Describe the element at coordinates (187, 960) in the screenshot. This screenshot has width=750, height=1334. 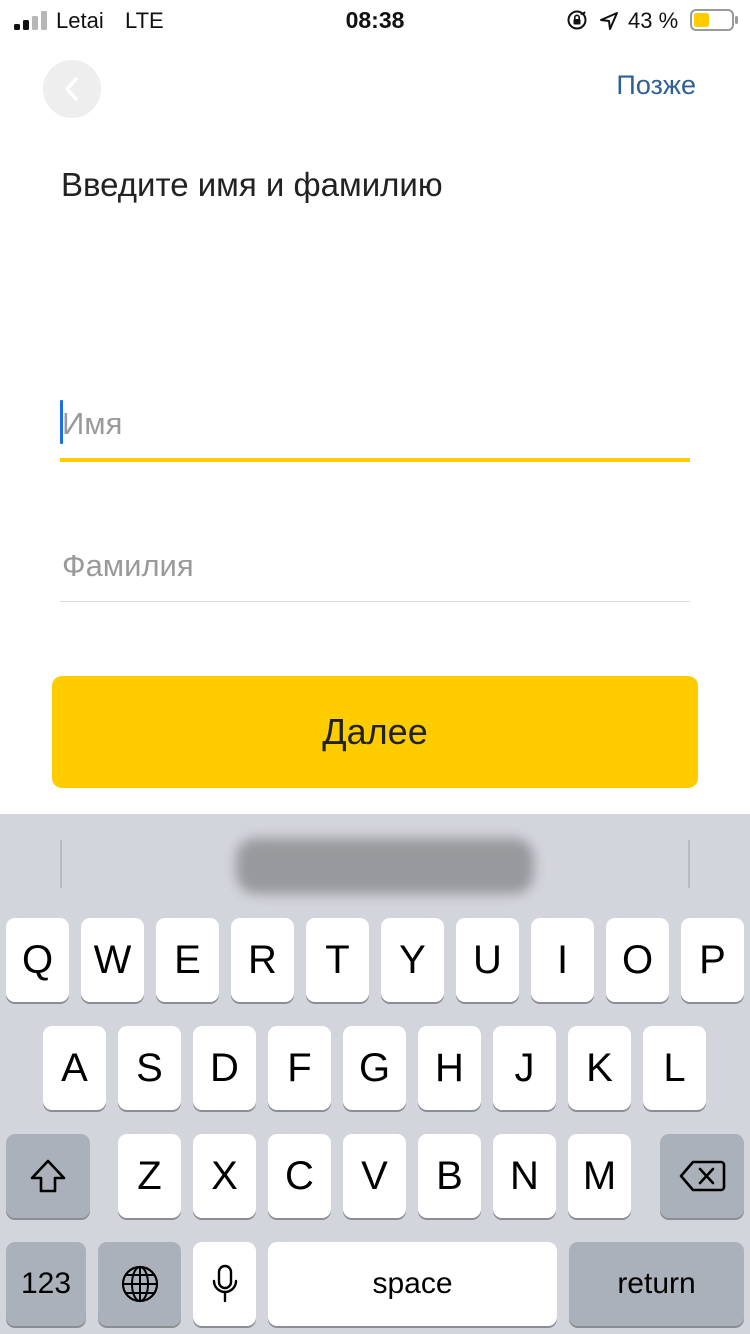
I see `key-e: E` at that location.